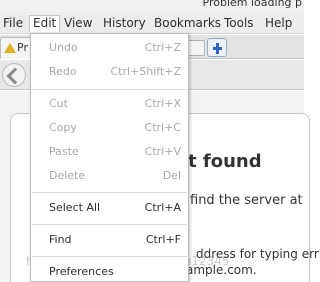 The height and width of the screenshot is (282, 320). What do you see at coordinates (67, 175) in the screenshot?
I see `menu-item-label: Delete` at bounding box center [67, 175].